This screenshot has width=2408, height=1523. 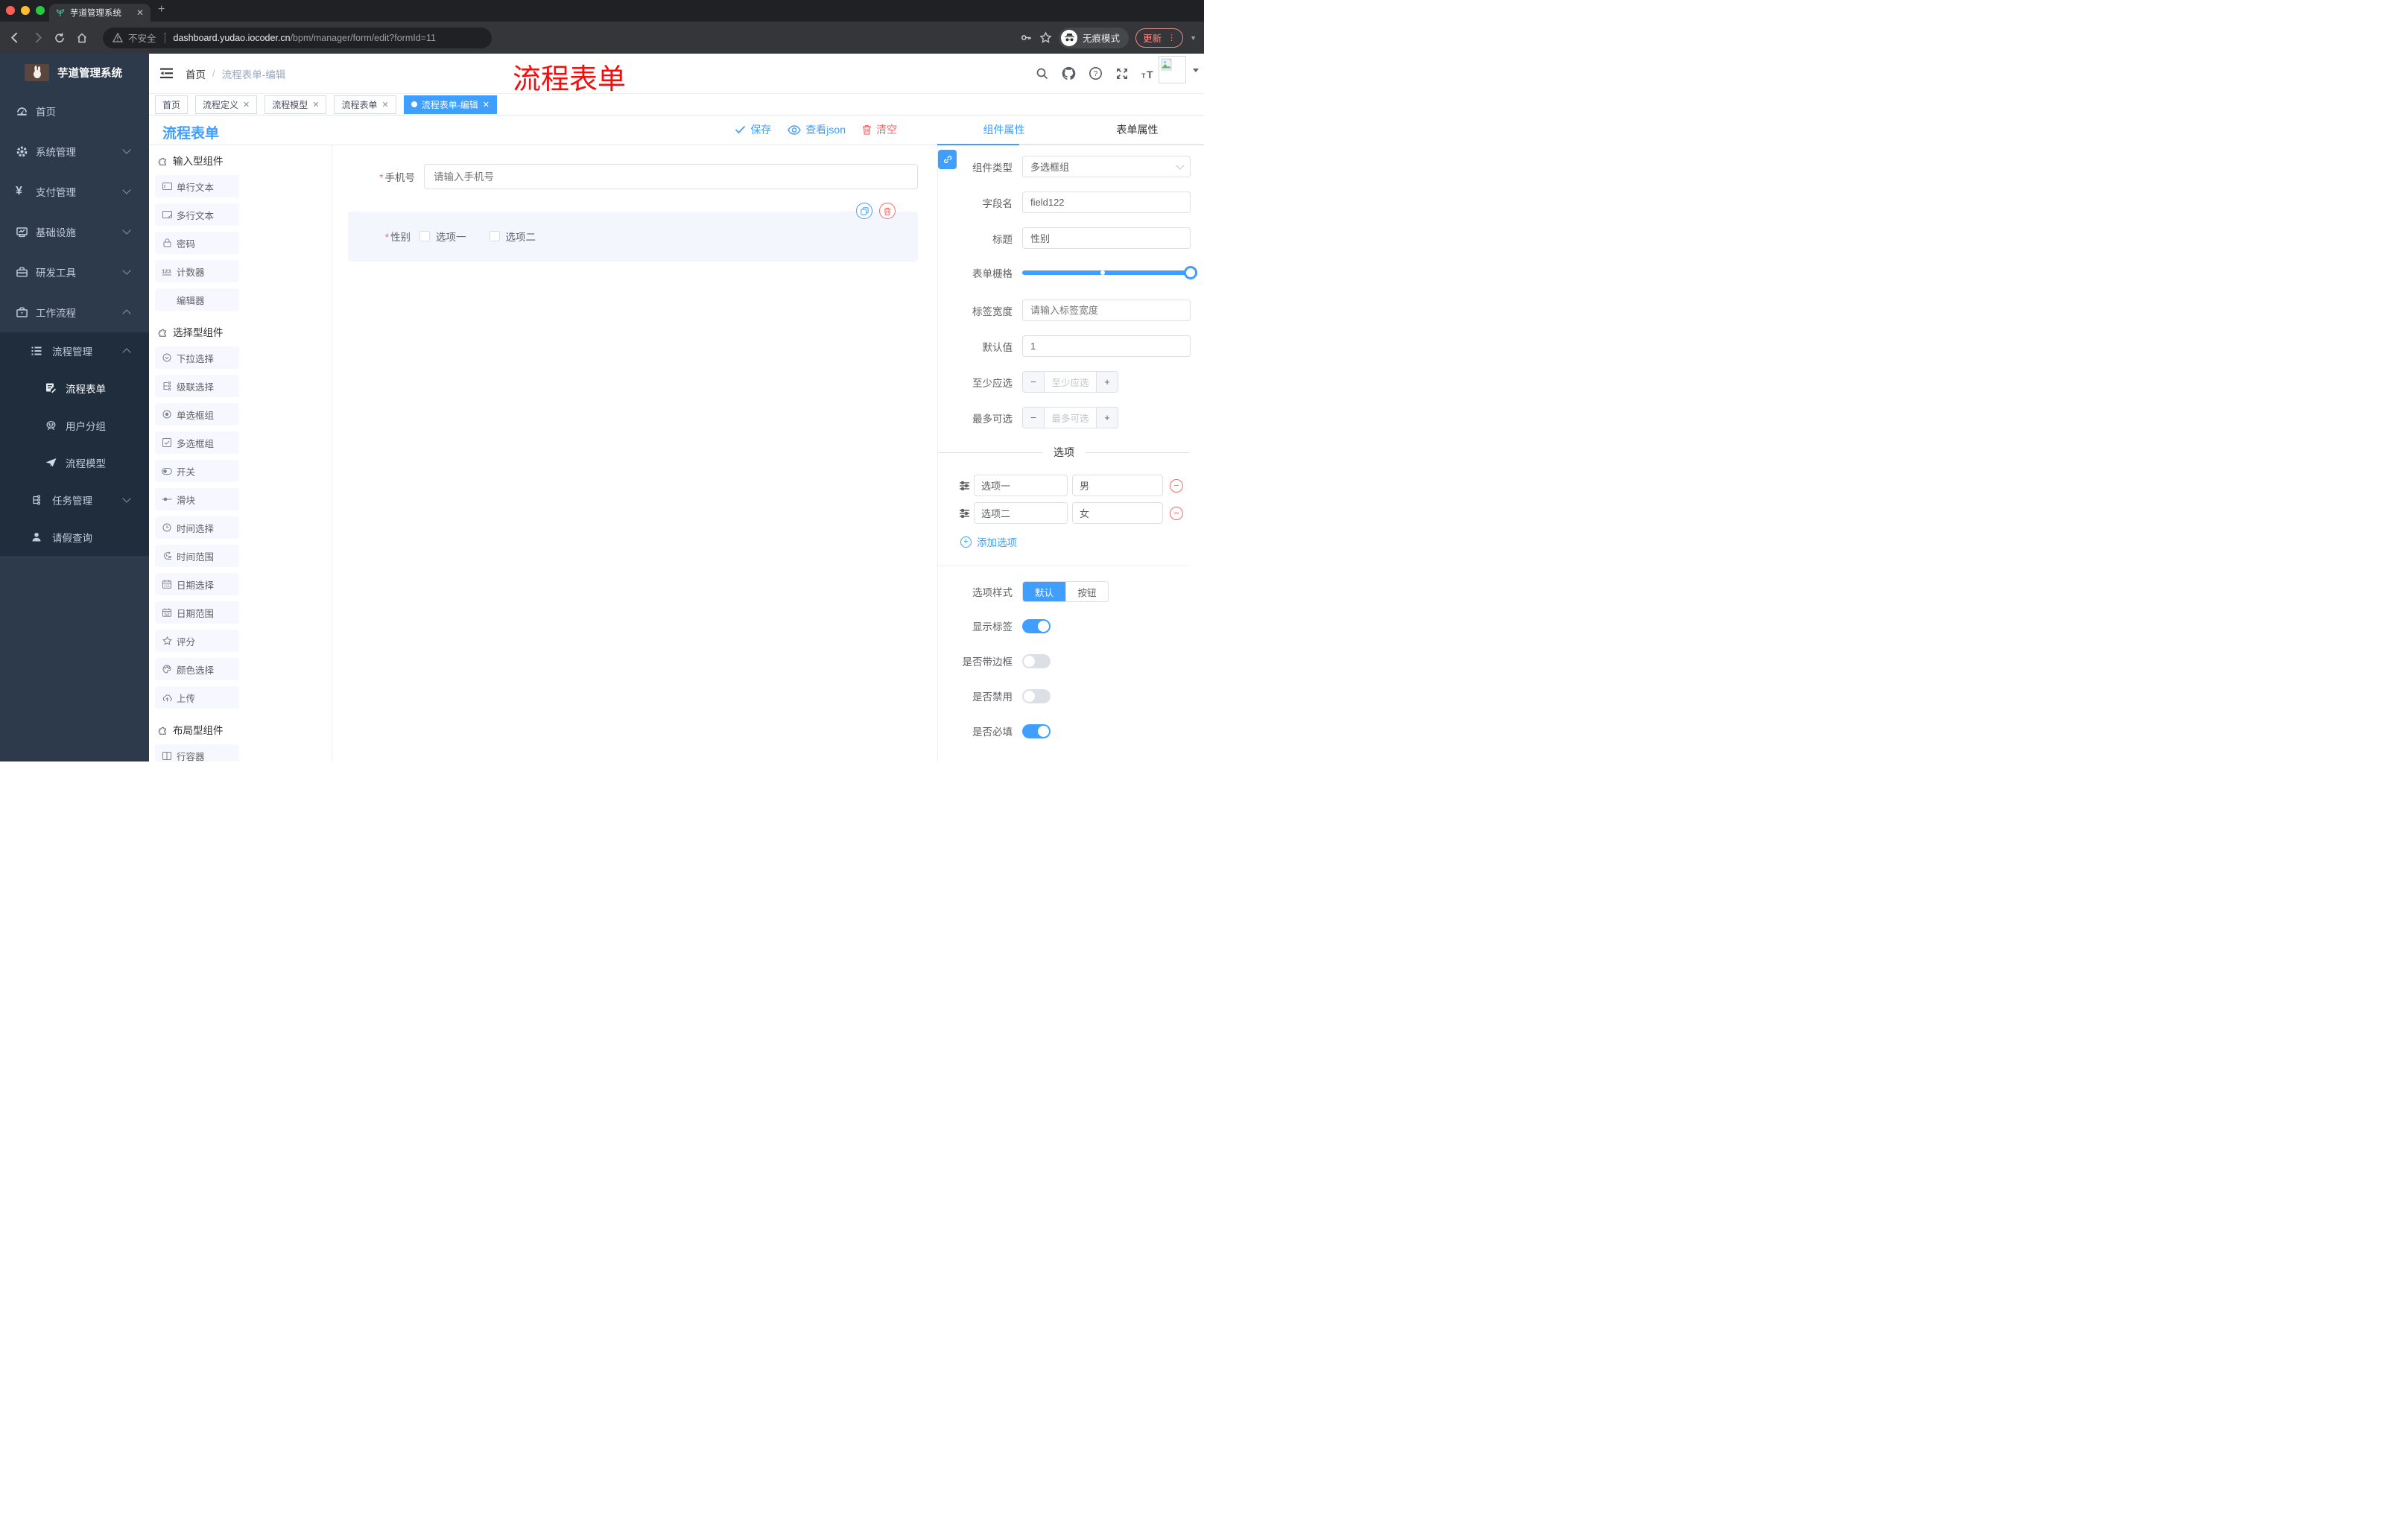 What do you see at coordinates (74, 72) in the screenshot?
I see `app-logo: 芋道管理系统` at bounding box center [74, 72].